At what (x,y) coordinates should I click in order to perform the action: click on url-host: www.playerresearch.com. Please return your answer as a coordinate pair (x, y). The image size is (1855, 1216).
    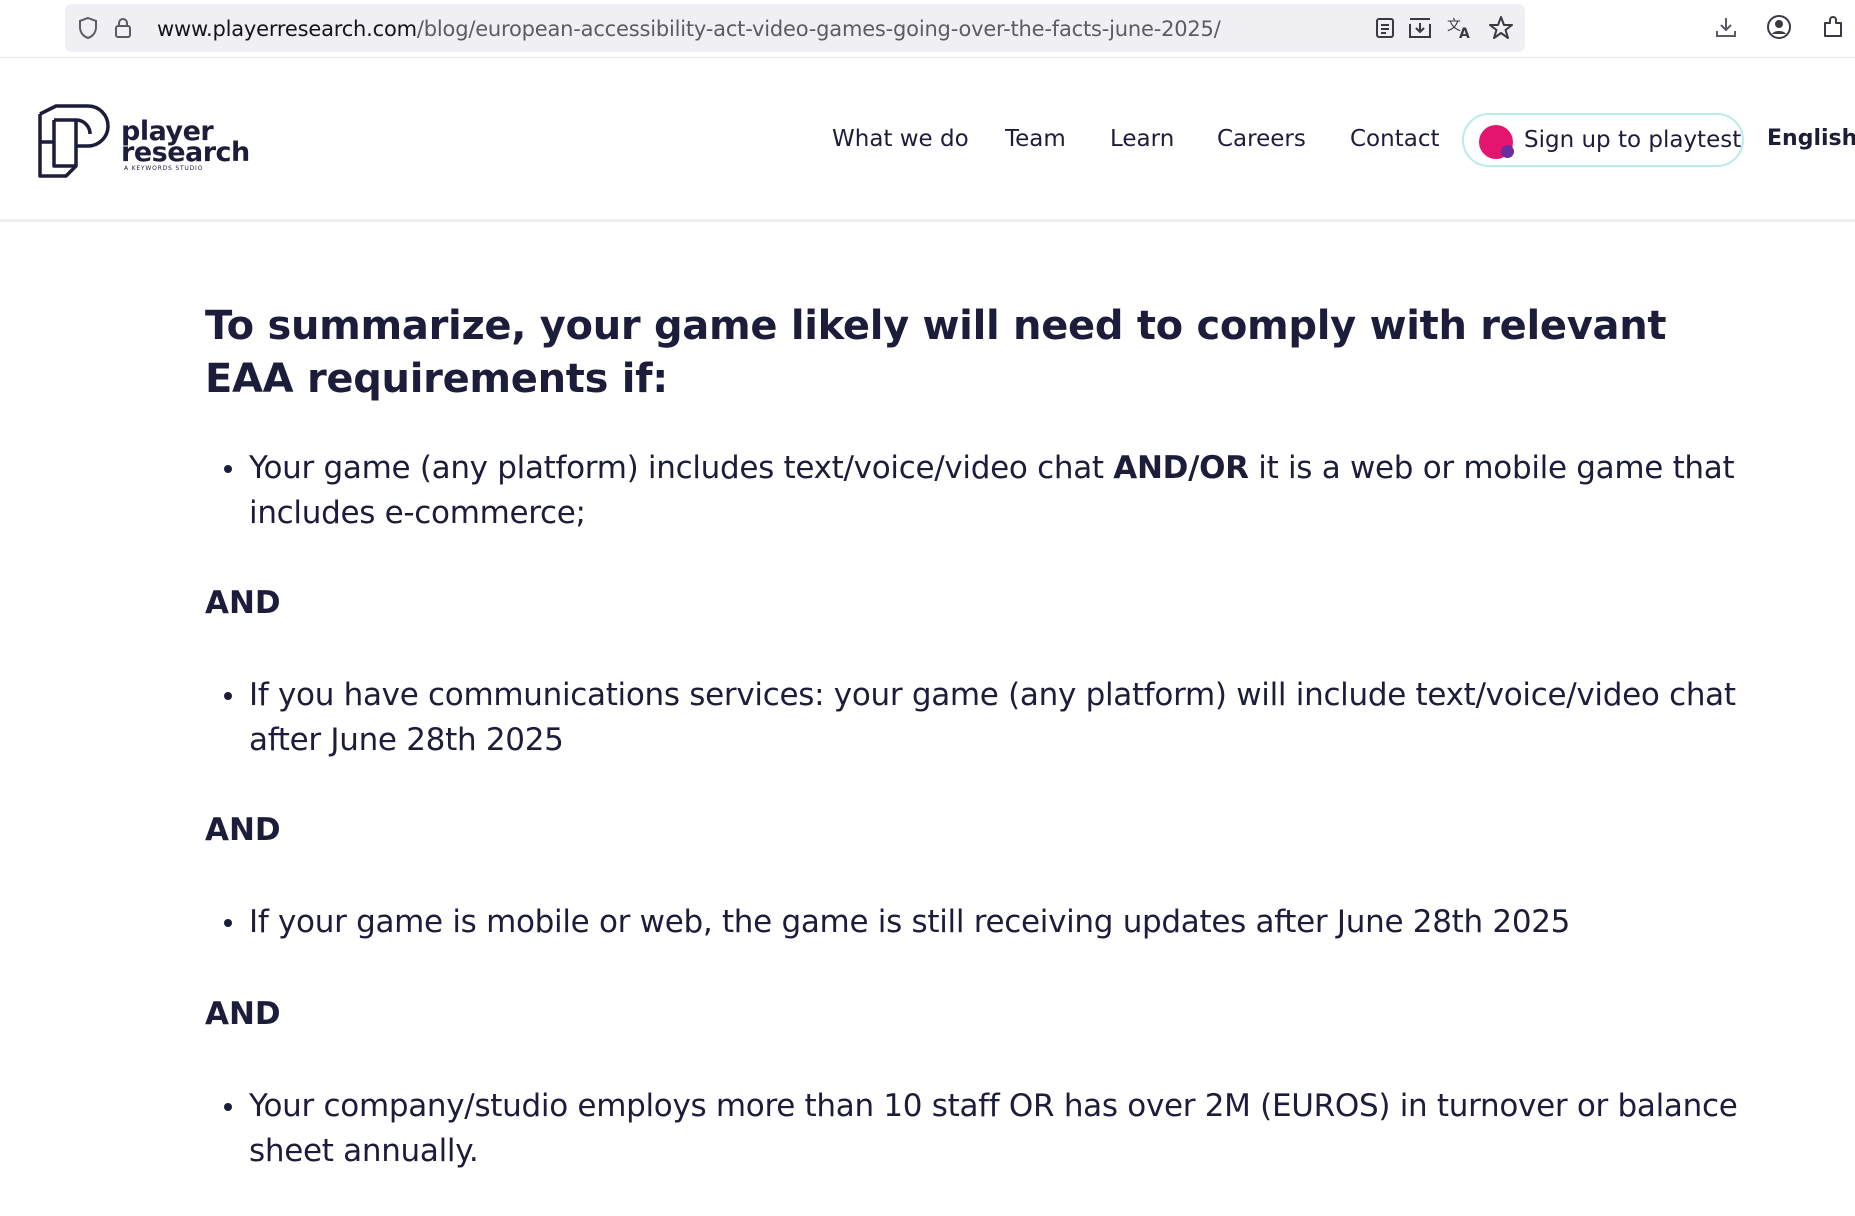
    Looking at the image, I should click on (287, 29).